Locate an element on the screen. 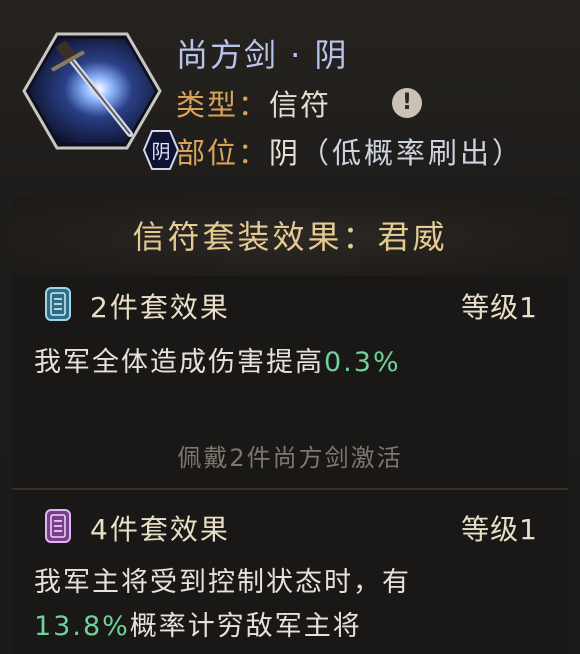 The width and height of the screenshot is (580, 654). effect-value: 13.8% is located at coordinates (82, 626).